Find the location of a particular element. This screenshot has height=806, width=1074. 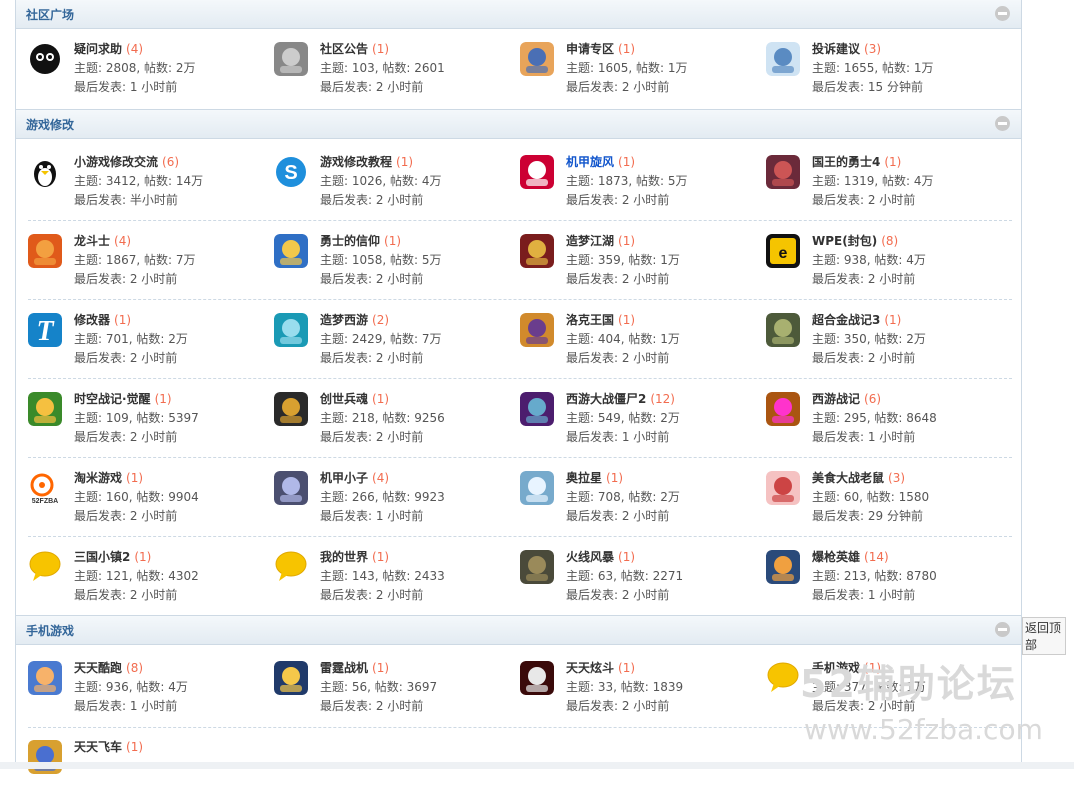

runner-icon is located at coordinates (45, 678).